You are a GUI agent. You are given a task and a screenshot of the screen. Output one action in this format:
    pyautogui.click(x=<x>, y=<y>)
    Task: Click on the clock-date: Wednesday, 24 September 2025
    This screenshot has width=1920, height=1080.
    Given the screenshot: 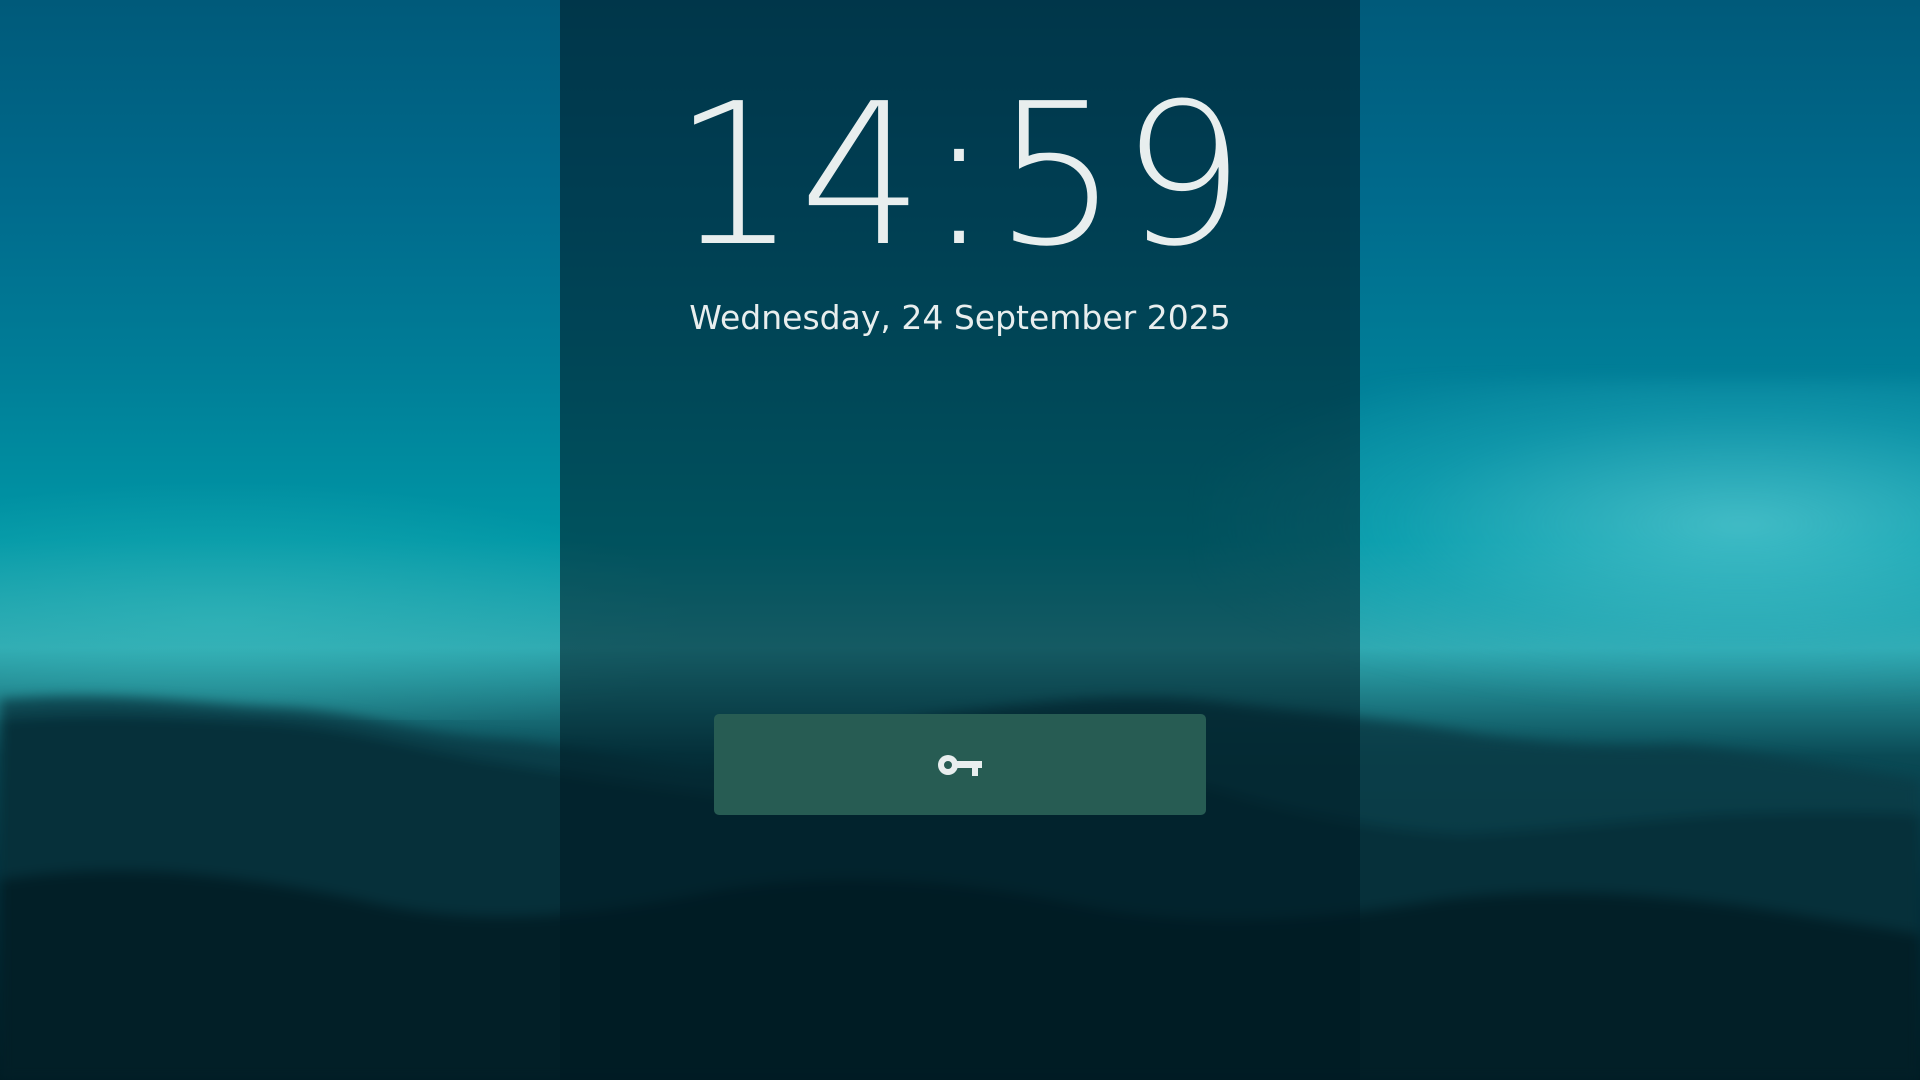 What is the action you would take?
    pyautogui.click(x=960, y=317)
    